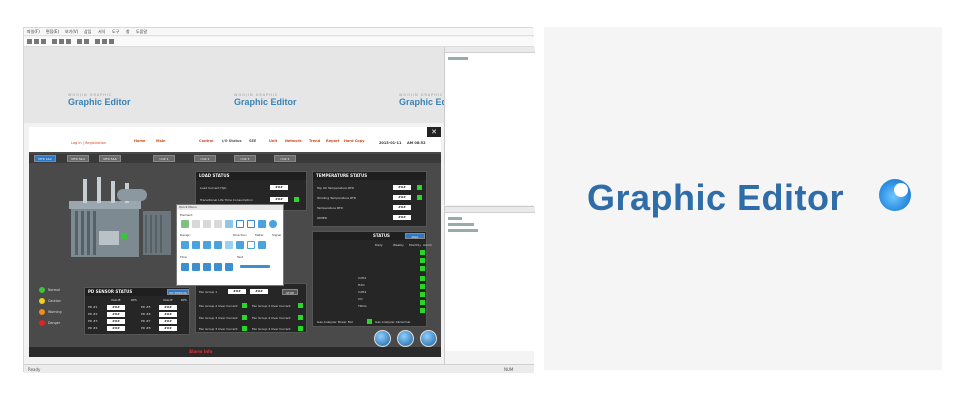 This screenshot has height=400, width=970. Describe the element at coordinates (29, 41) in the screenshot. I see `new-file-icon` at that location.